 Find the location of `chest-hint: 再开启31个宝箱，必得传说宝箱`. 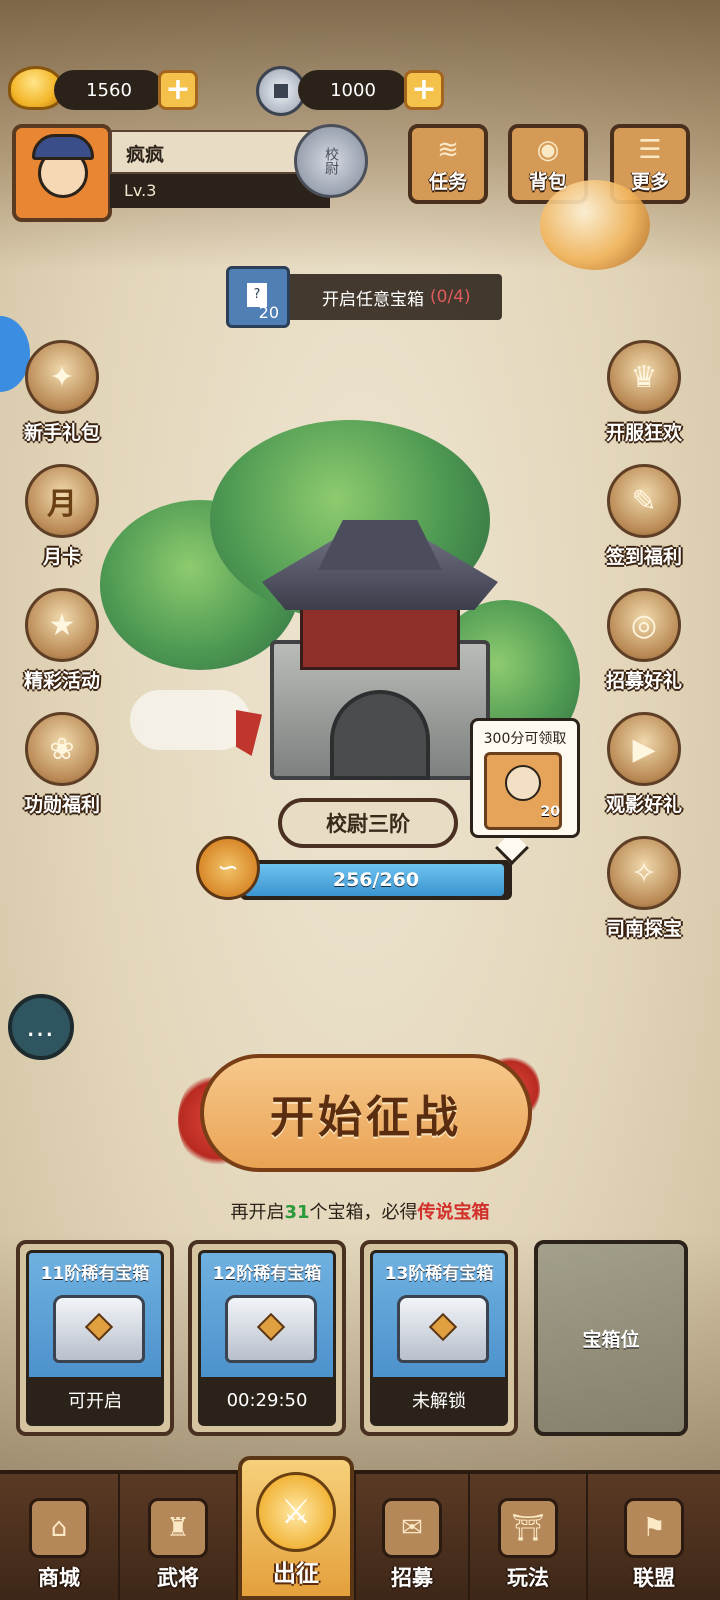

chest-hint: 再开启31个宝箱，必得传说宝箱 is located at coordinates (360, 1211).